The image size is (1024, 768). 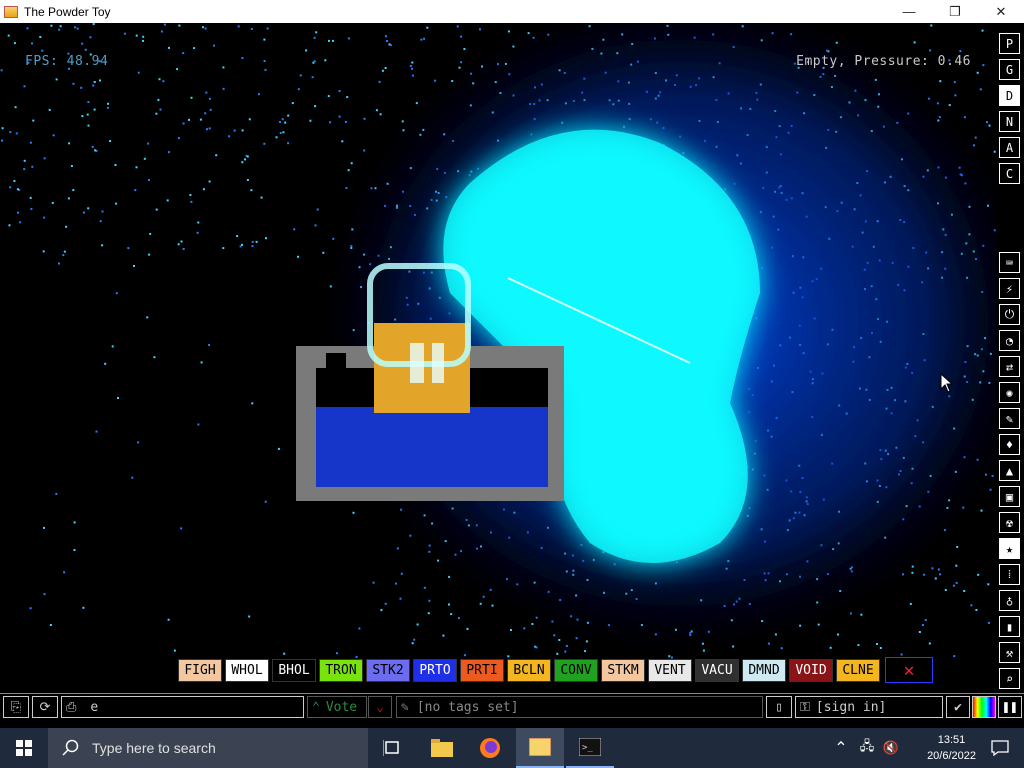 What do you see at coordinates (1001, 11) in the screenshot?
I see `close-button: ✕` at bounding box center [1001, 11].